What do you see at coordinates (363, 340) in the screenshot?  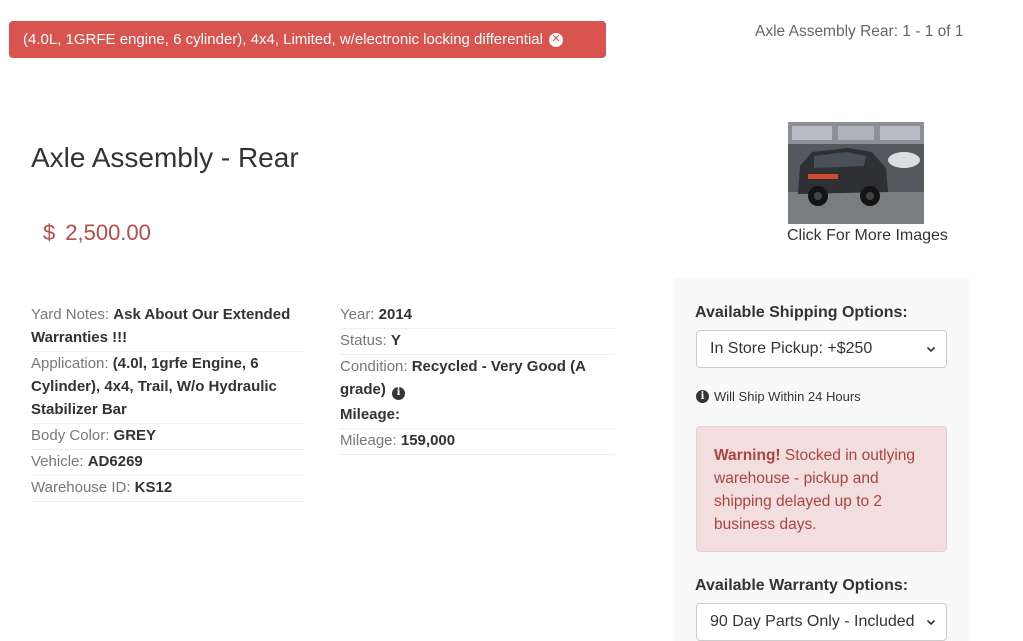 I see `detail-label: Status:` at bounding box center [363, 340].